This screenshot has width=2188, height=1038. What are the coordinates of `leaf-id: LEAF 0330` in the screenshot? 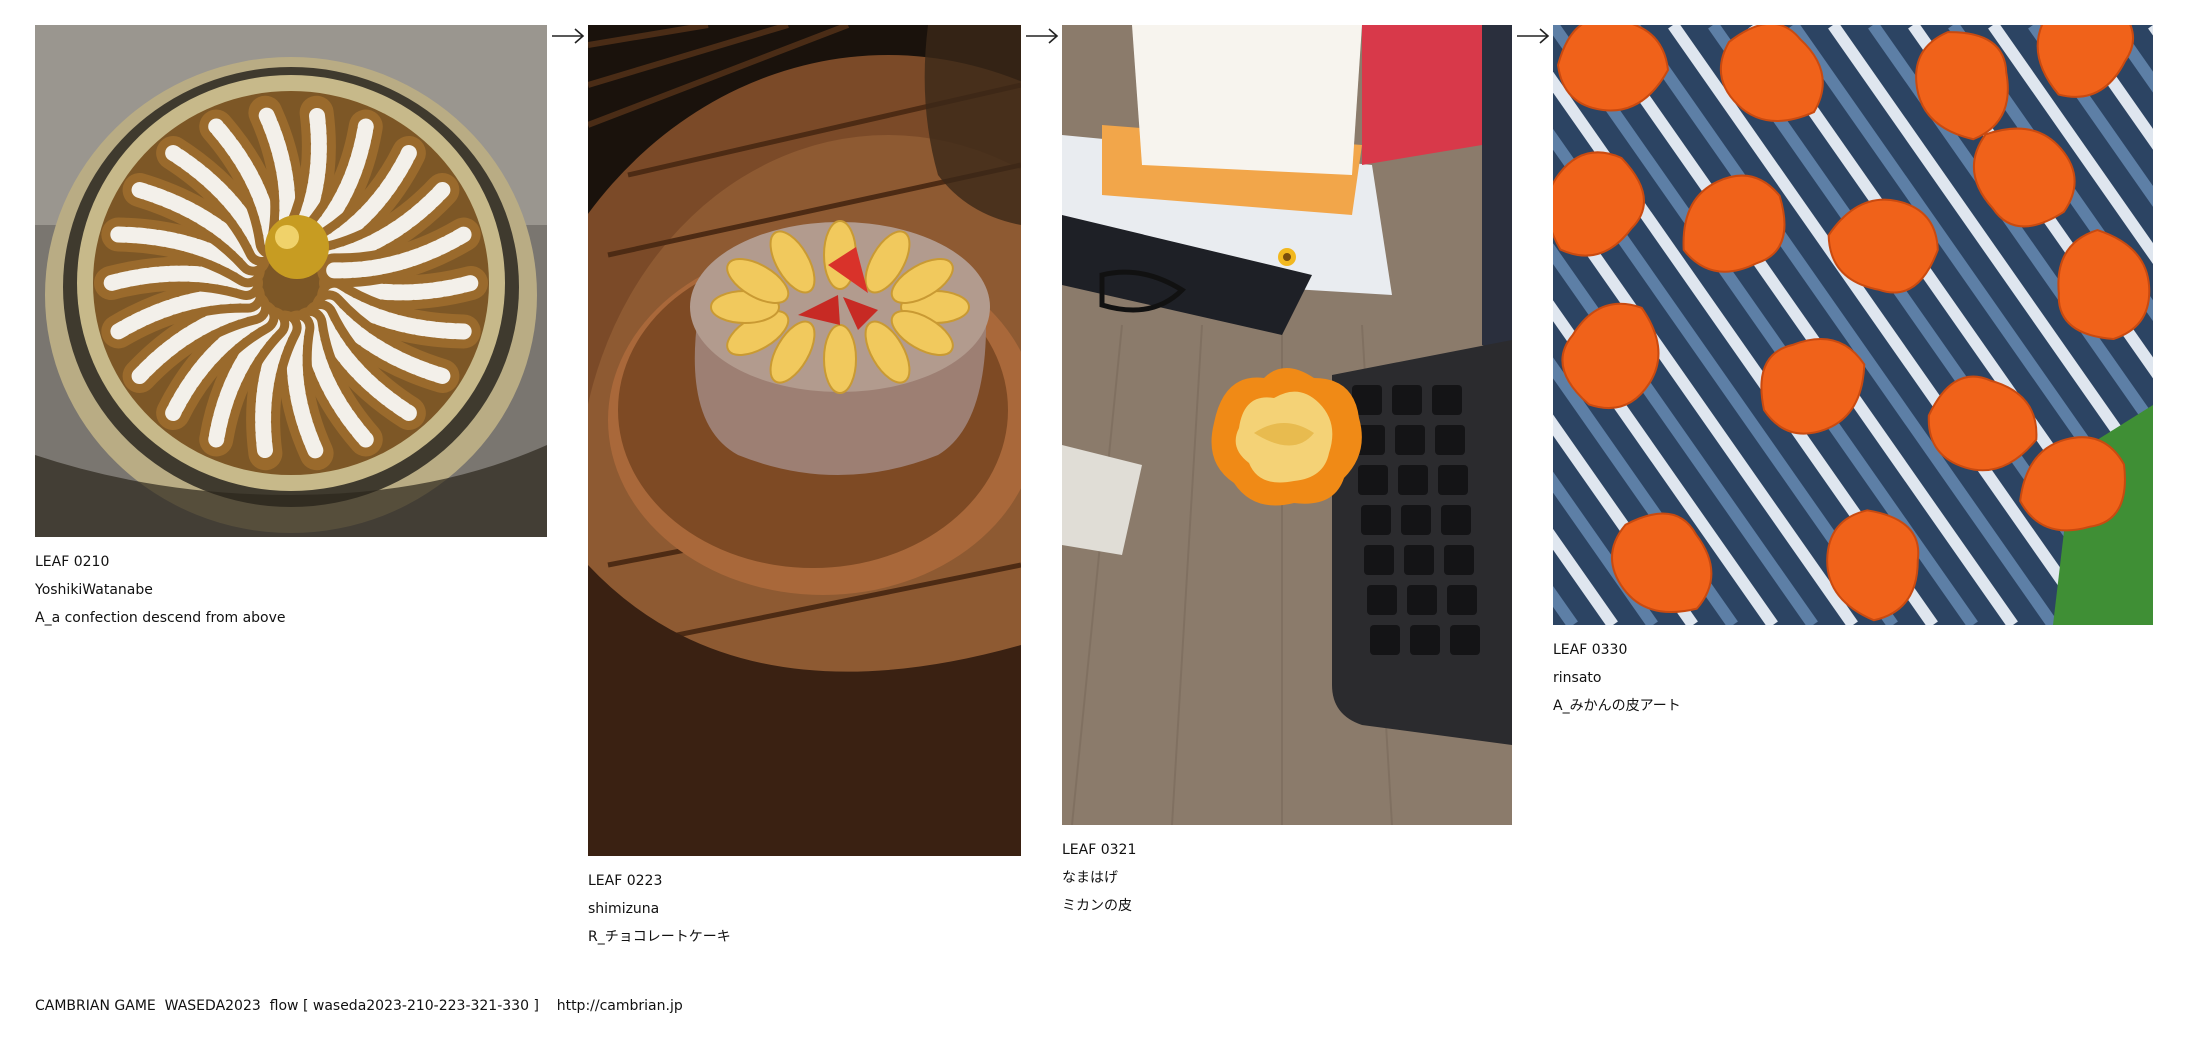 It's located at (1590, 650).